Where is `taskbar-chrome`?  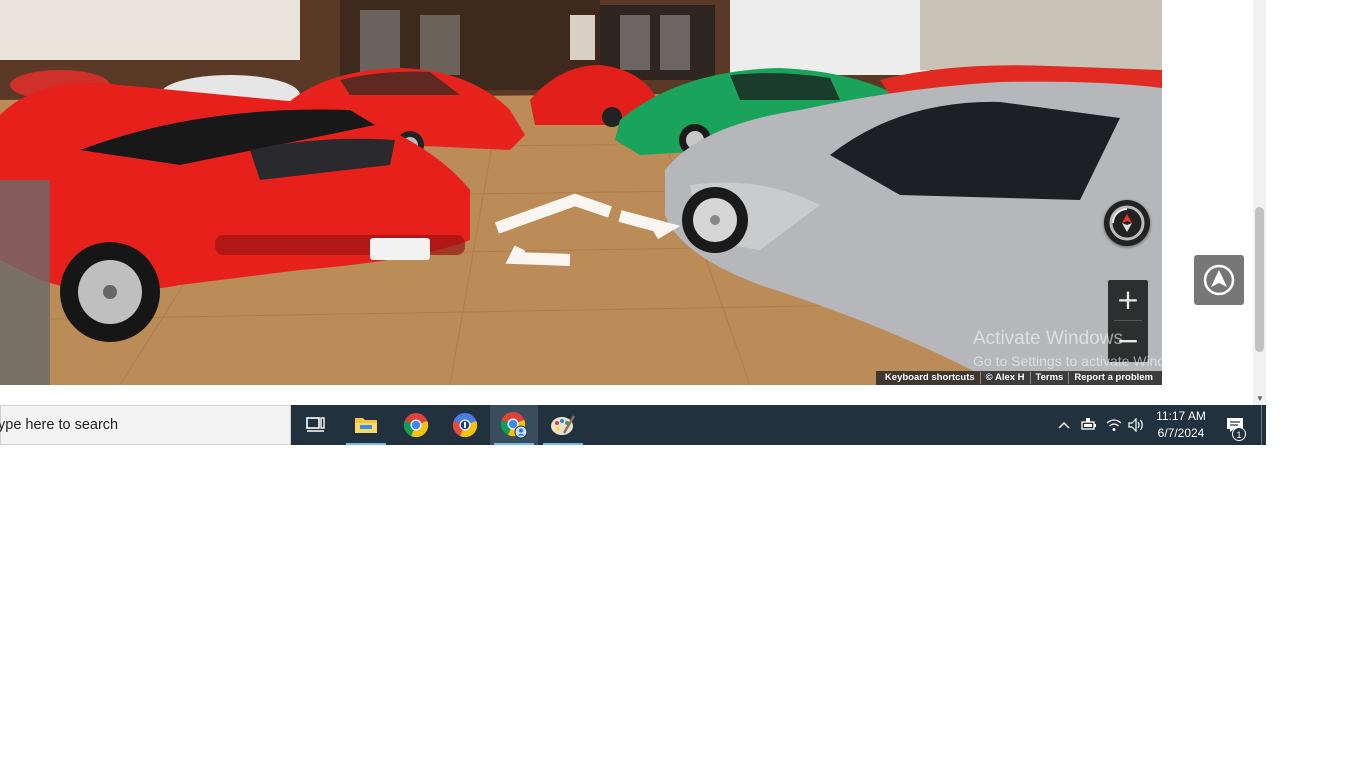 taskbar-chrome is located at coordinates (416, 425).